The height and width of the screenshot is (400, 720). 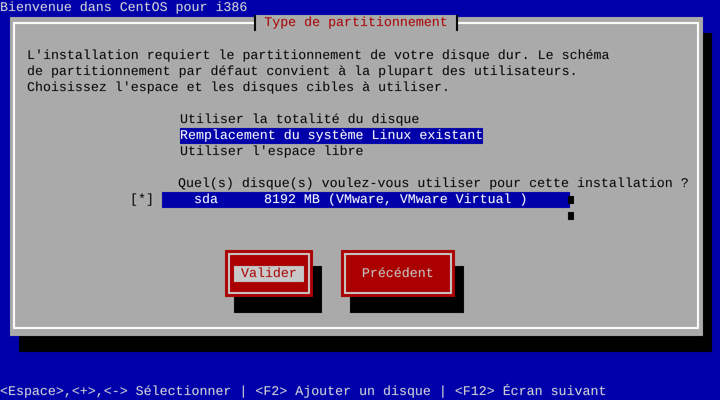 I want to click on option-item: Remplacement du système Linux existant, so click(x=332, y=136).